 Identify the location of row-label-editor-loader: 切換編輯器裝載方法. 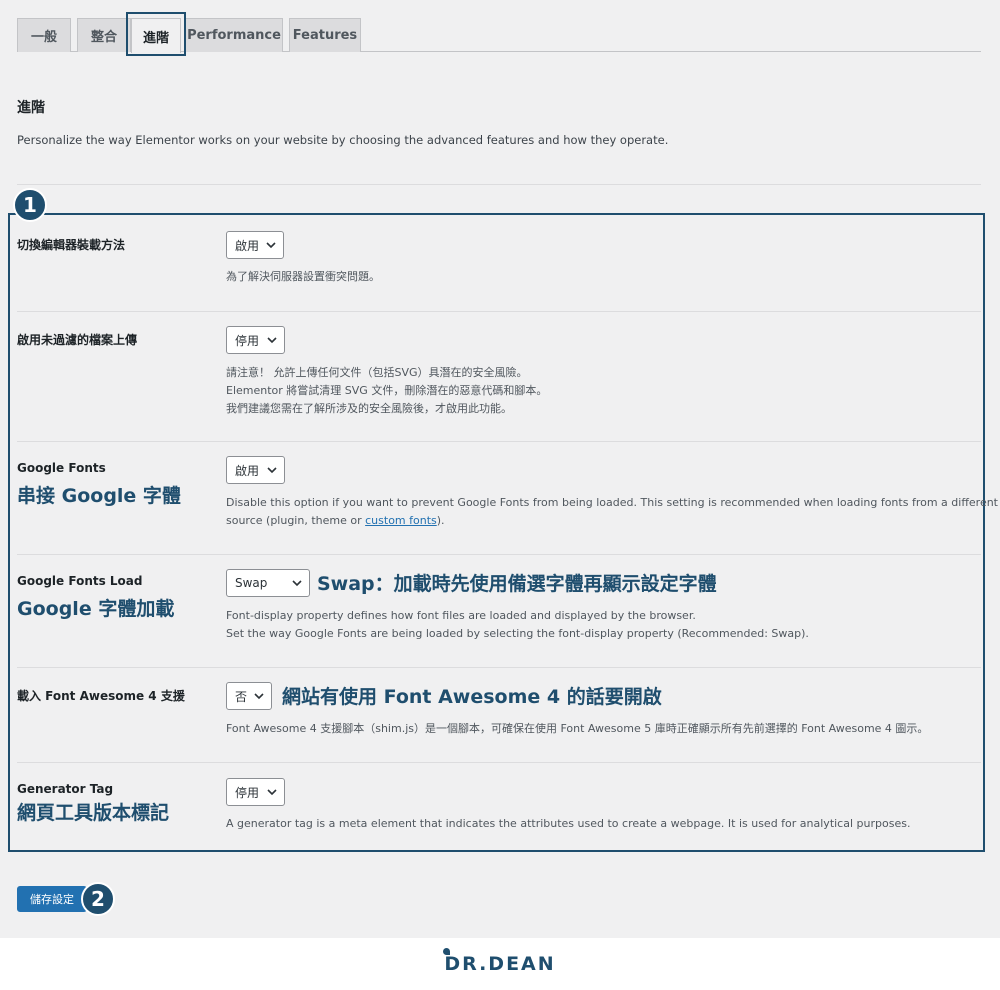
(71, 245).